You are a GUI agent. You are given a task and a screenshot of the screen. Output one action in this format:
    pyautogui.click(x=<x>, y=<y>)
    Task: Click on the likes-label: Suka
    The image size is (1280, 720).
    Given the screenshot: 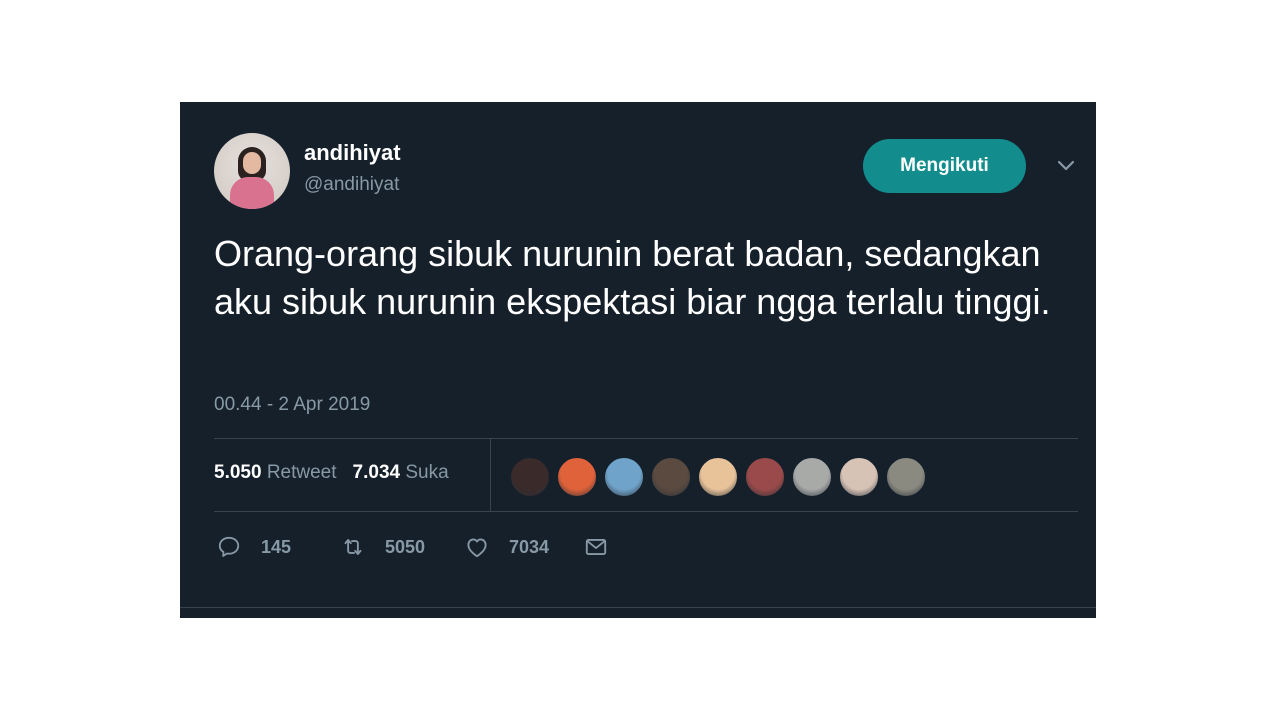 What is the action you would take?
    pyautogui.click(x=427, y=472)
    